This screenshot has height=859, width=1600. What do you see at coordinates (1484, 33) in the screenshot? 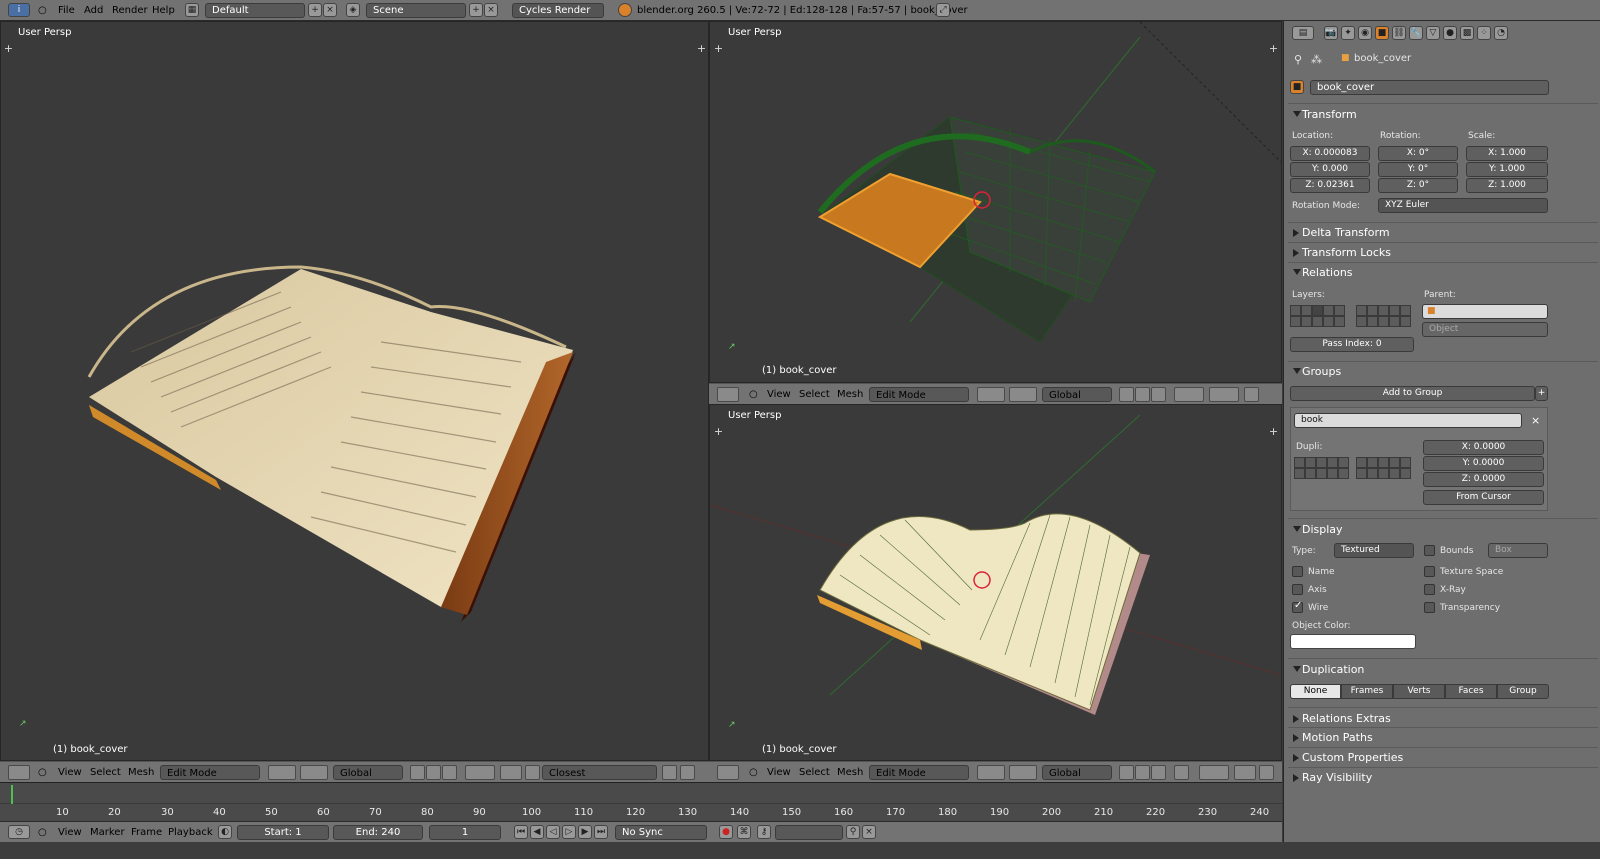
I see `particles-tab-icon: ⁘` at bounding box center [1484, 33].